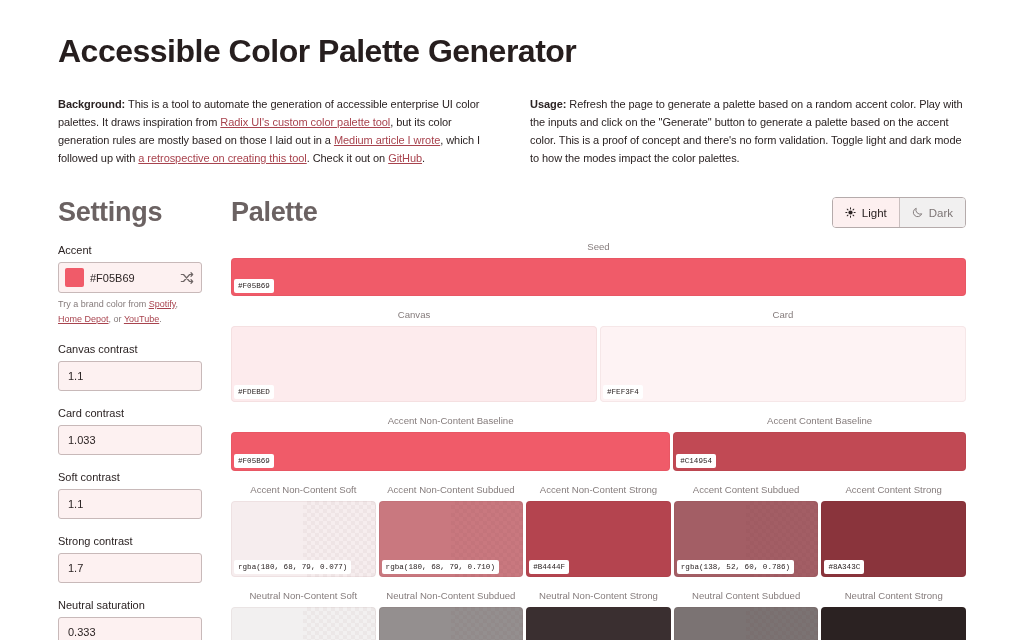 This screenshot has width=1024, height=640. Describe the element at coordinates (130, 628) in the screenshot. I see `input-field: 0.333` at that location.